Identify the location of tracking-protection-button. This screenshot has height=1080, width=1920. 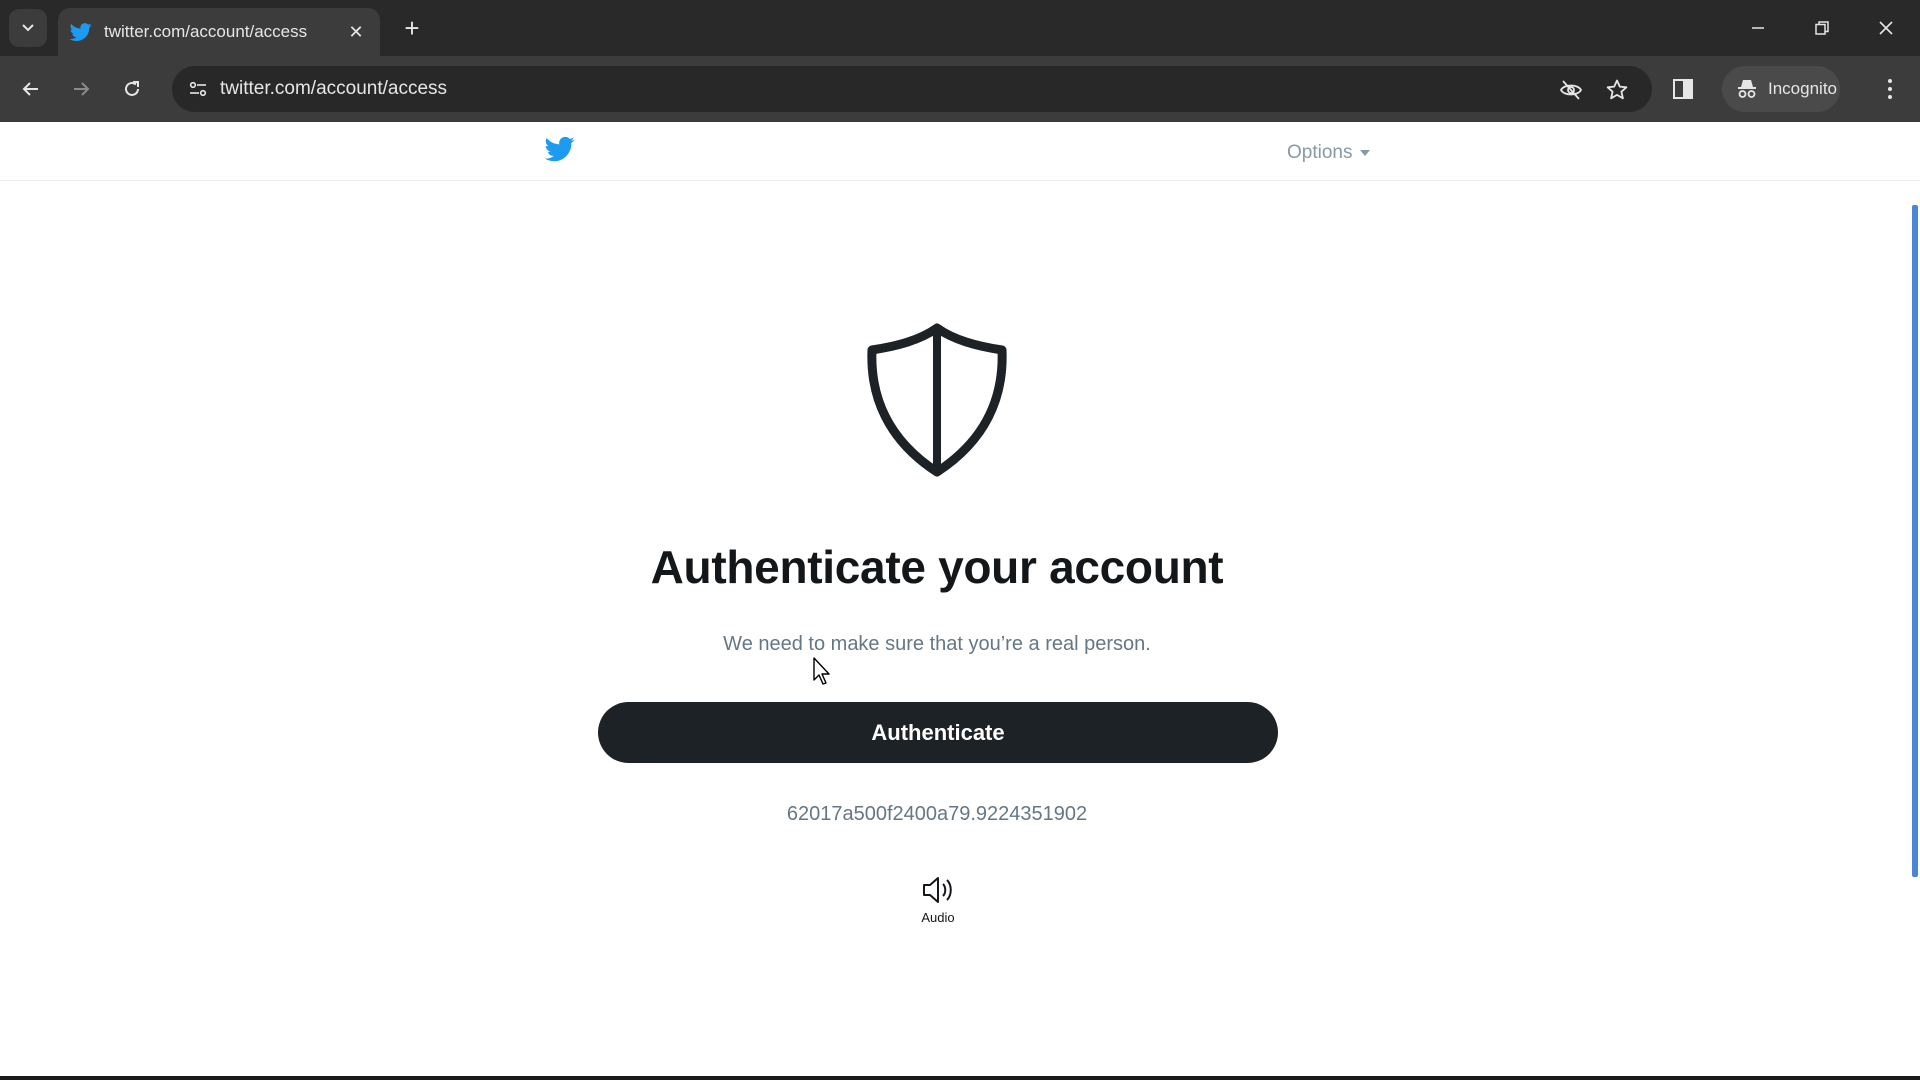
(1571, 90).